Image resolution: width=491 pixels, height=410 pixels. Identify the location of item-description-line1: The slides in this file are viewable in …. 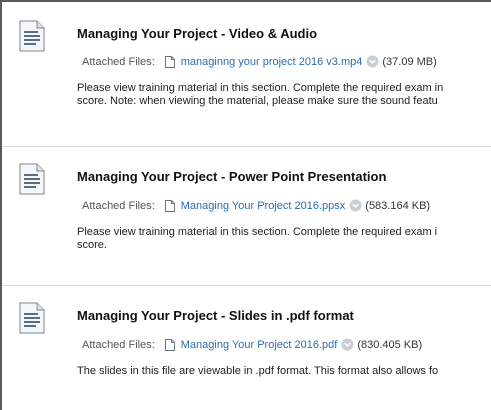
(258, 371).